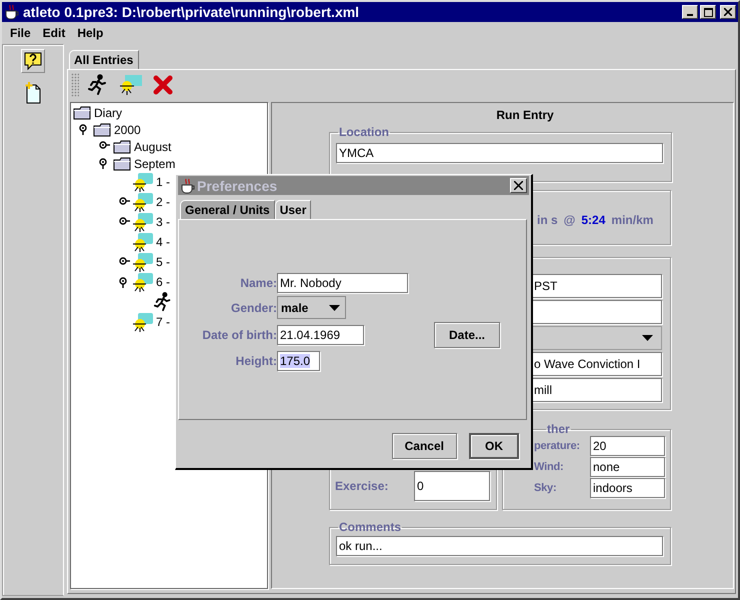 This screenshot has width=740, height=600. Describe the element at coordinates (362, 486) in the screenshot. I see `field-label: Exercise:` at that location.